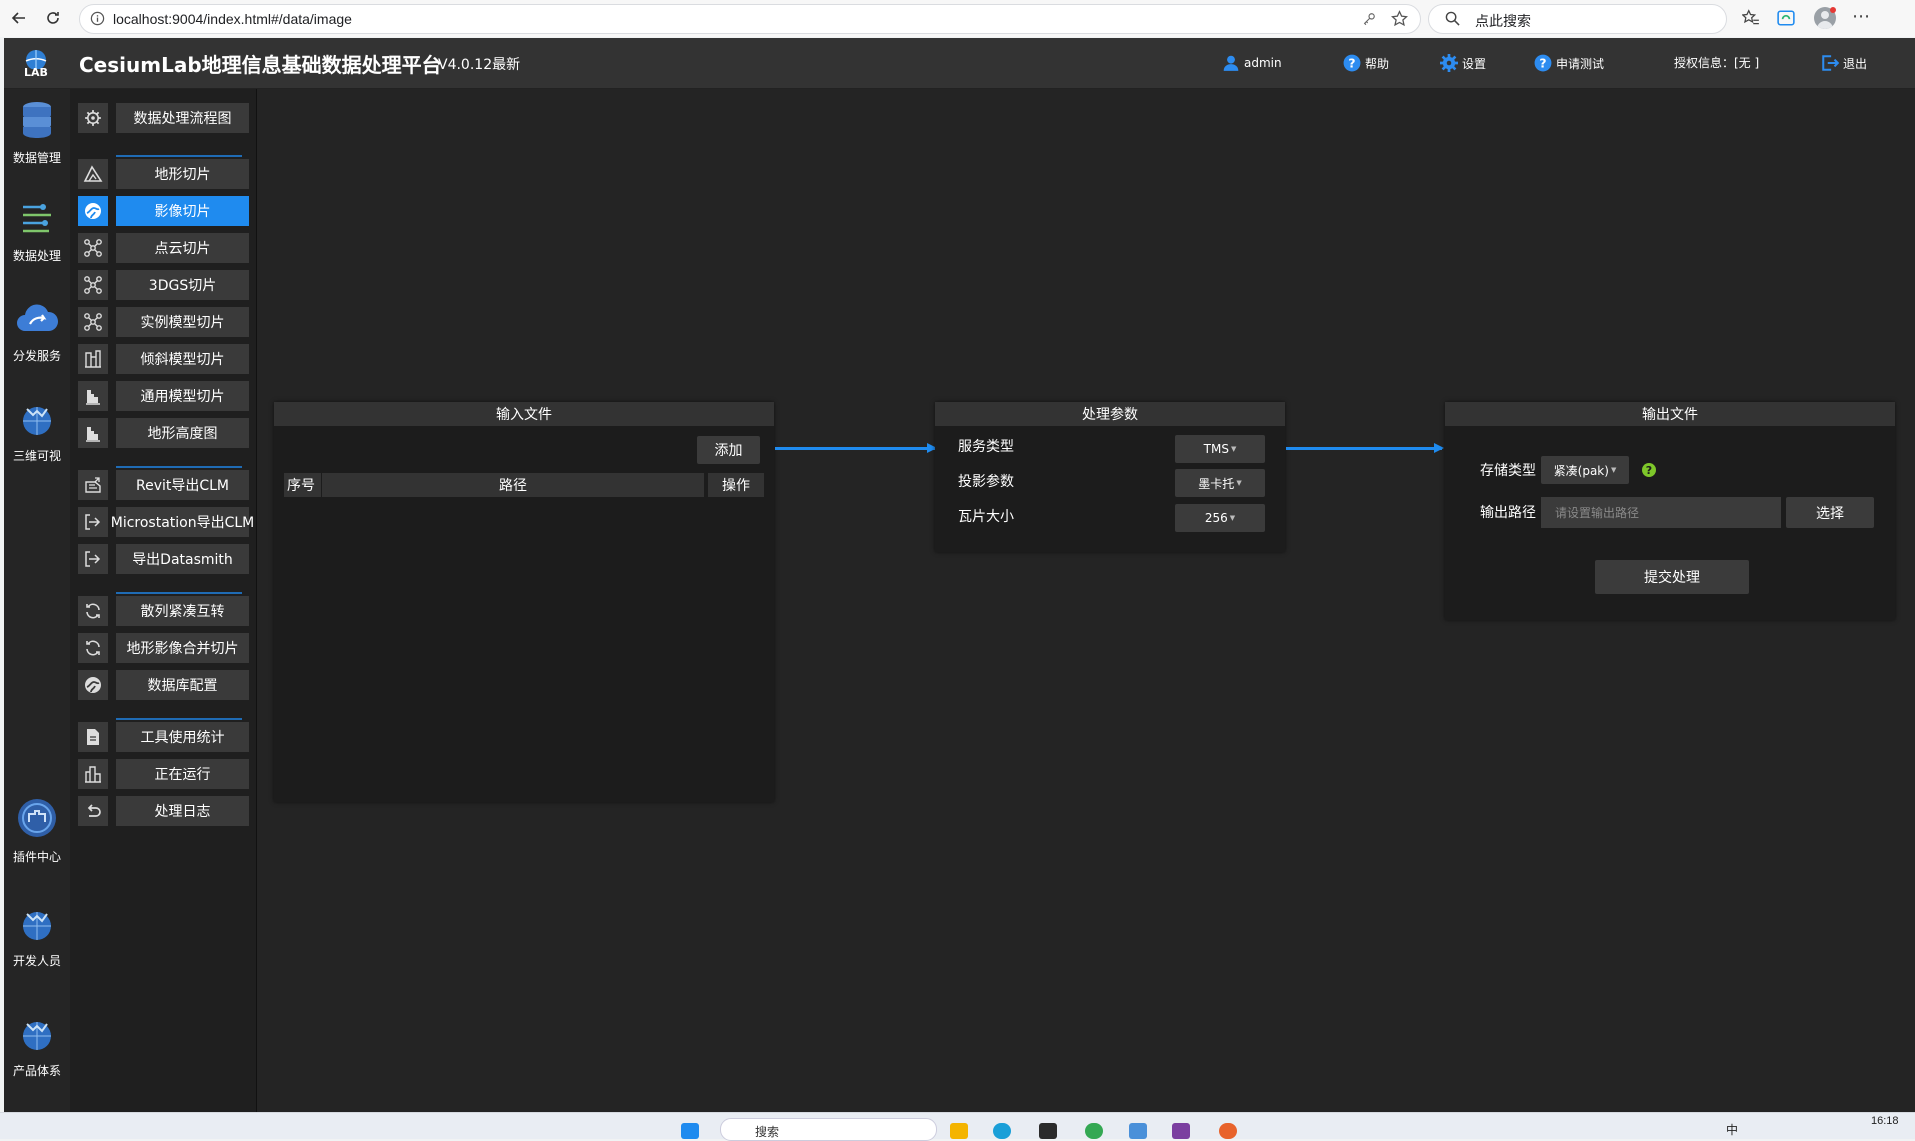 Image resolution: width=1915 pixels, height=1141 pixels. What do you see at coordinates (182, 685) in the screenshot?
I see `menu-label: 数据库配置` at bounding box center [182, 685].